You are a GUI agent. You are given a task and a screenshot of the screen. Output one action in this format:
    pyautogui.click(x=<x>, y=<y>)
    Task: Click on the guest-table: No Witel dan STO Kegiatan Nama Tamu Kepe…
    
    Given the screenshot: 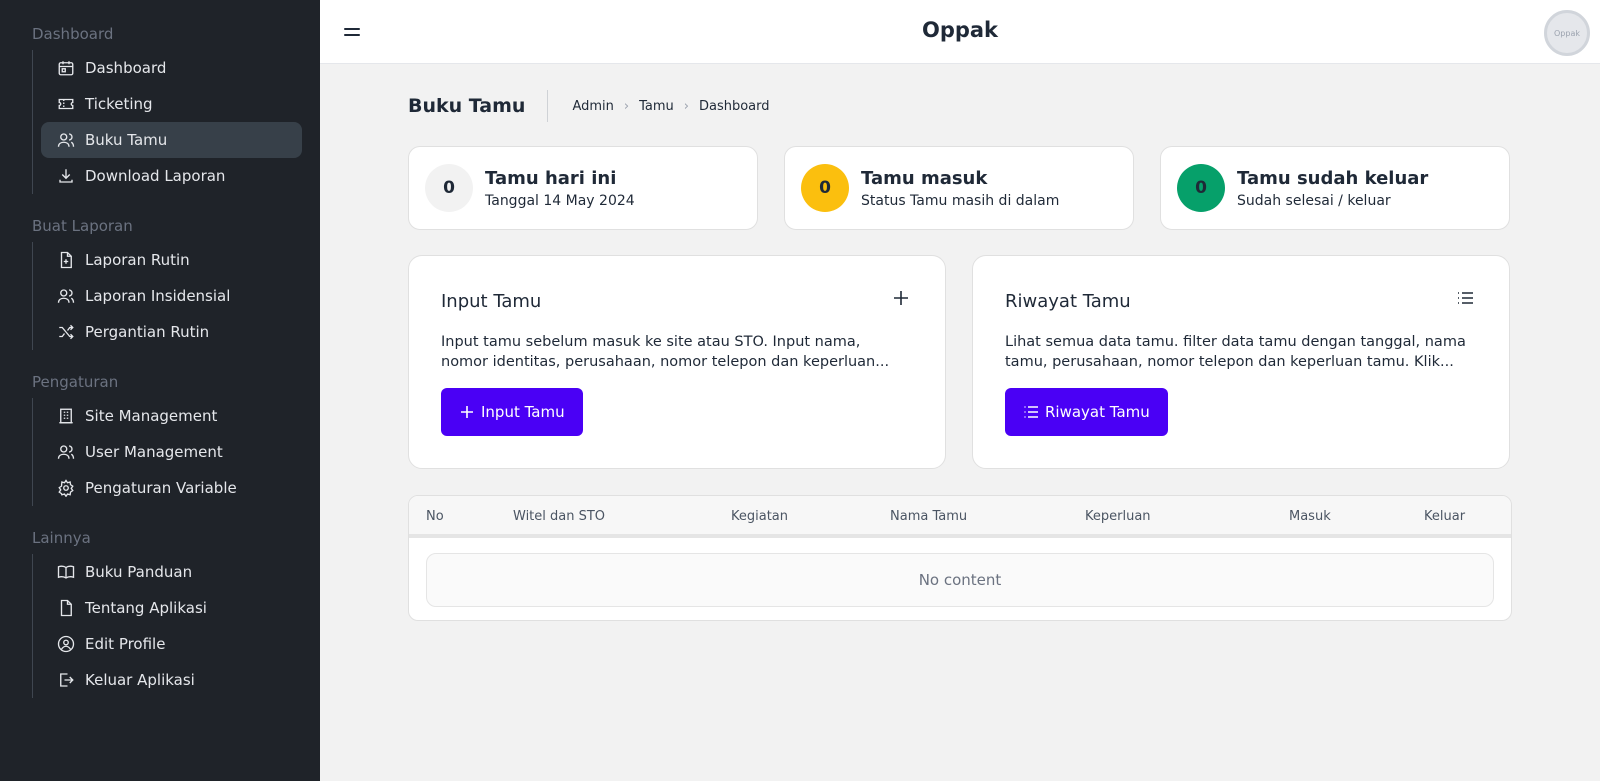 What is the action you would take?
    pyautogui.click(x=960, y=558)
    